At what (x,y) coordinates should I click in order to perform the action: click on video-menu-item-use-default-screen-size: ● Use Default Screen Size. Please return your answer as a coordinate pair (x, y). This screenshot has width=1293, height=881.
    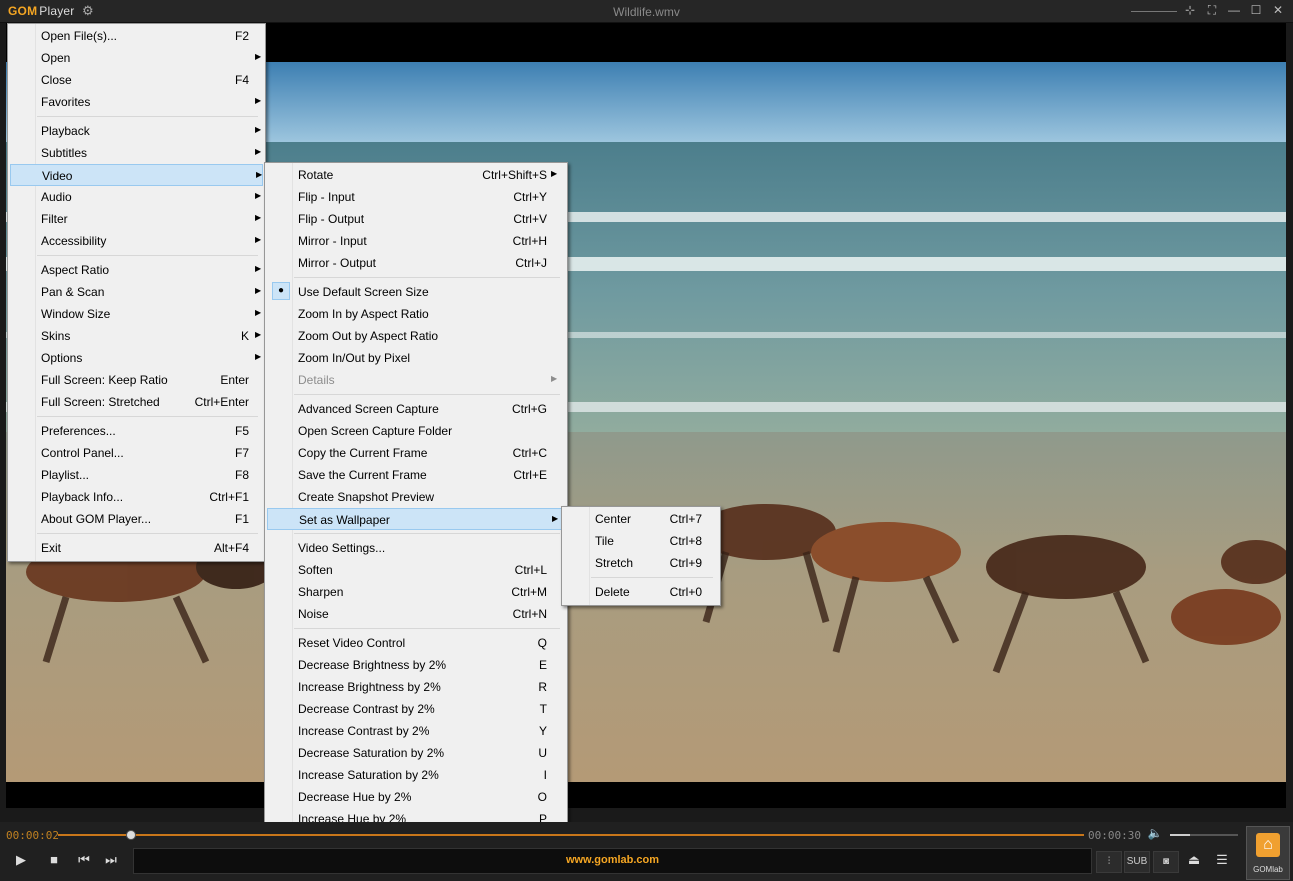
    Looking at the image, I should click on (416, 292).